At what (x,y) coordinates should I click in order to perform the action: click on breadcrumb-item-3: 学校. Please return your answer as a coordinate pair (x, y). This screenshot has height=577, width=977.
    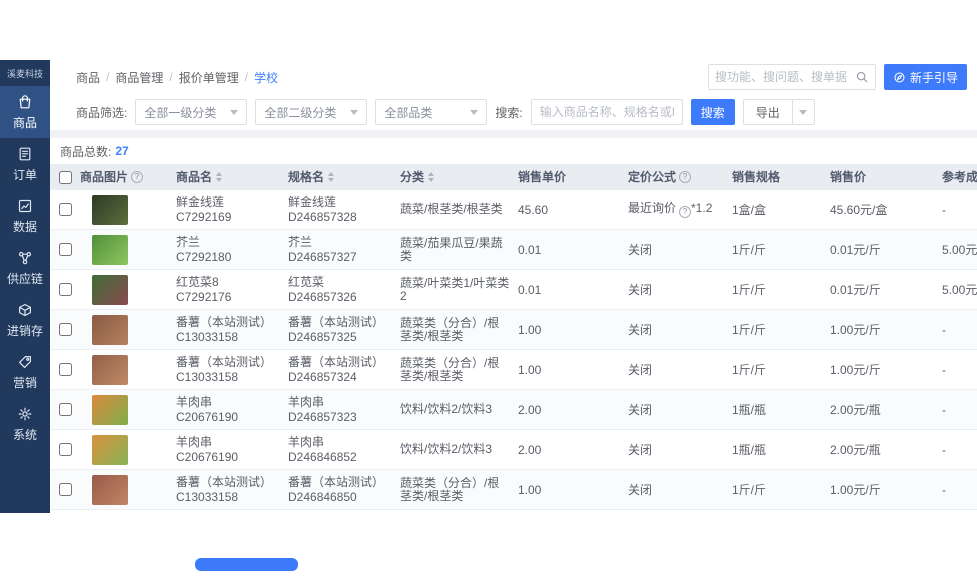
    Looking at the image, I should click on (266, 77).